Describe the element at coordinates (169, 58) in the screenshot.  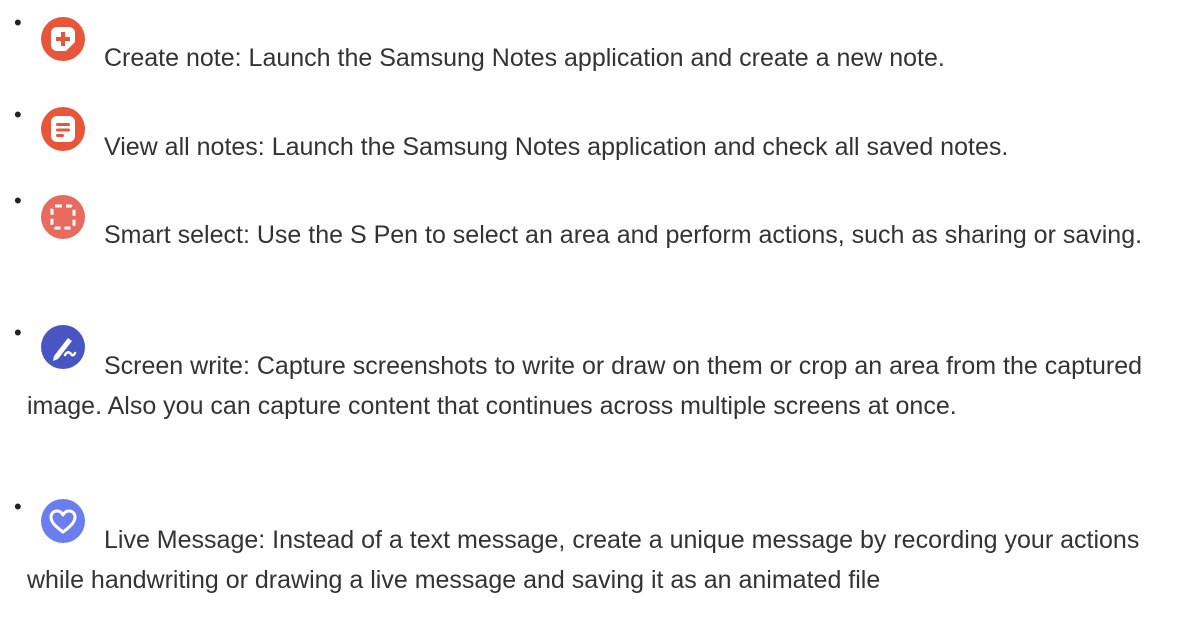
I see `feature-name: Create note` at that location.